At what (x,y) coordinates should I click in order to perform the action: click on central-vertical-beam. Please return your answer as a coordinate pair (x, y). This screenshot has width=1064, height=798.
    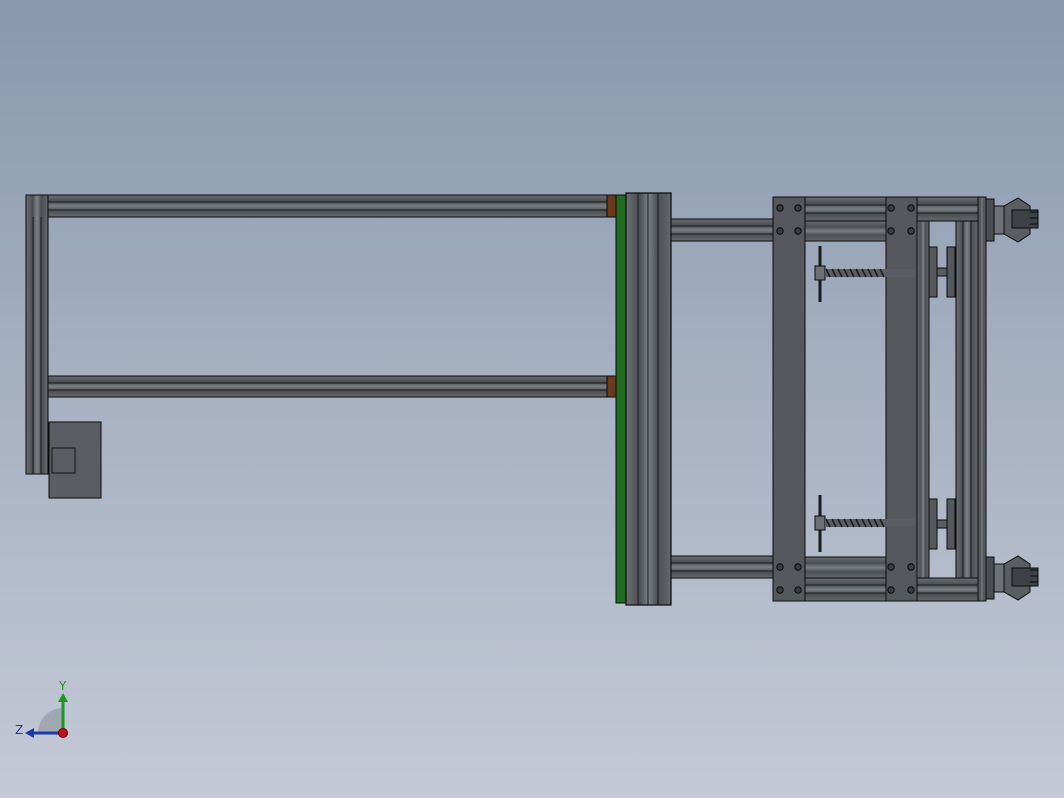
    Looking at the image, I should click on (648, 399).